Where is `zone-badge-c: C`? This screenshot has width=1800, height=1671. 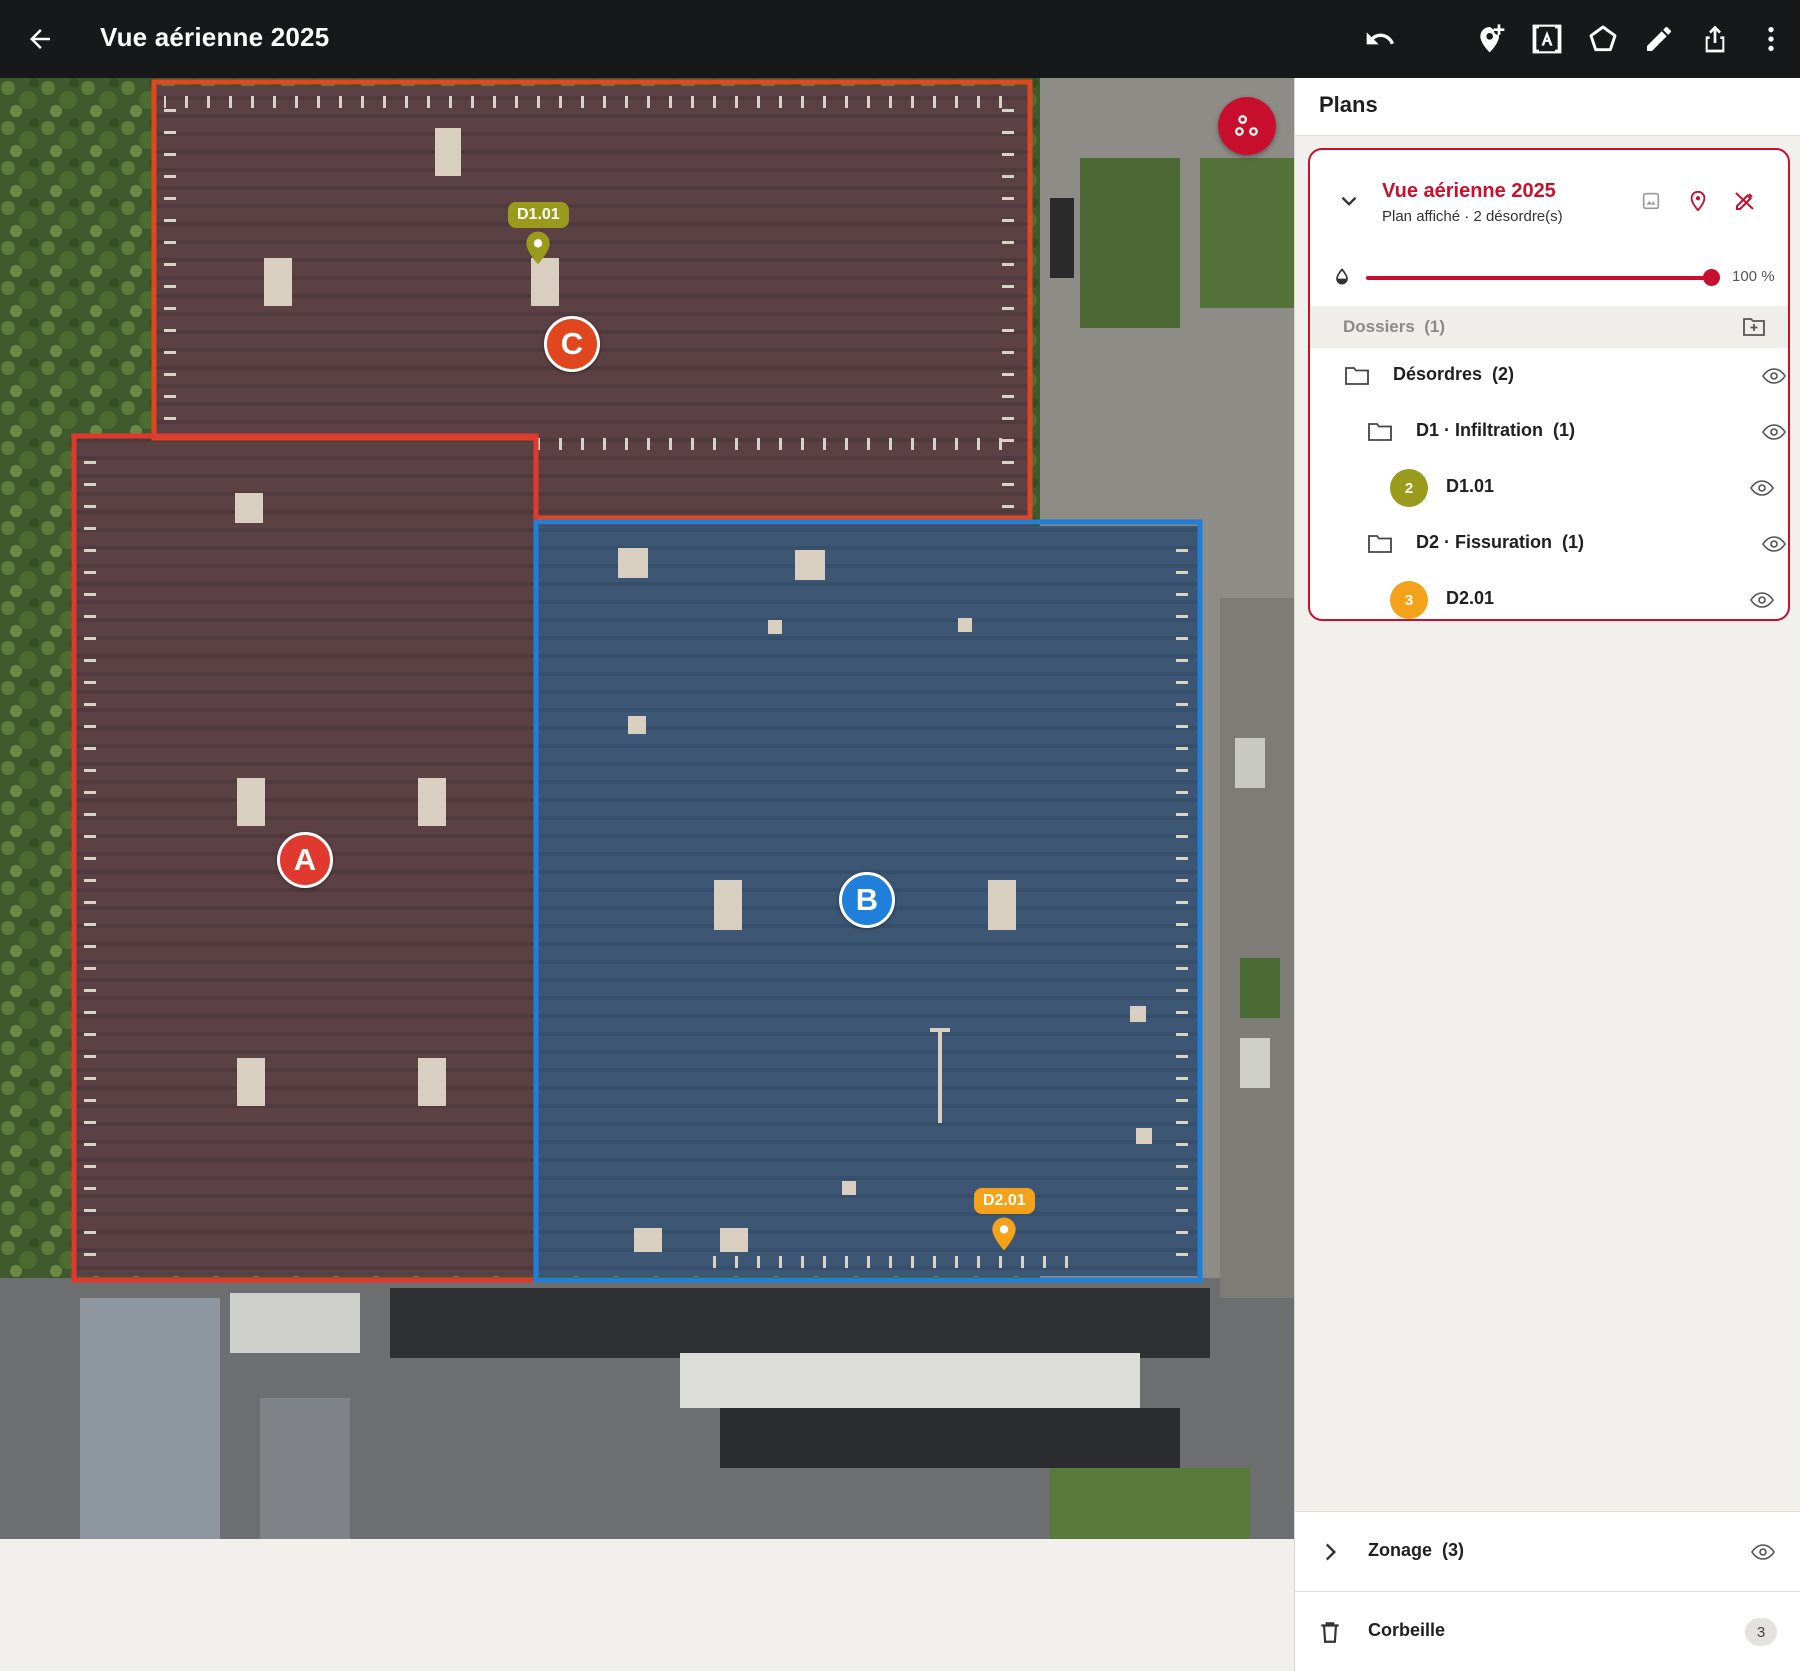 zone-badge-c: C is located at coordinates (572, 344).